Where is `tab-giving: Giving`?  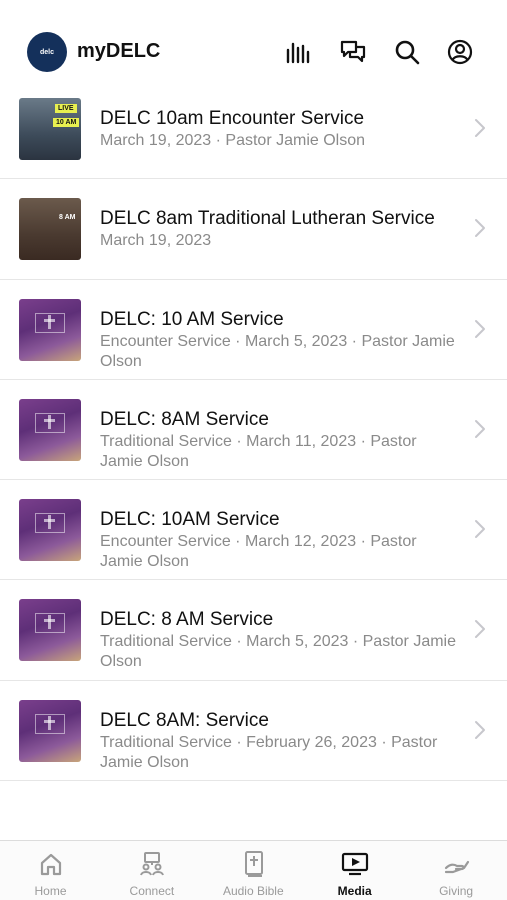 tab-giving: Giving is located at coordinates (456, 870).